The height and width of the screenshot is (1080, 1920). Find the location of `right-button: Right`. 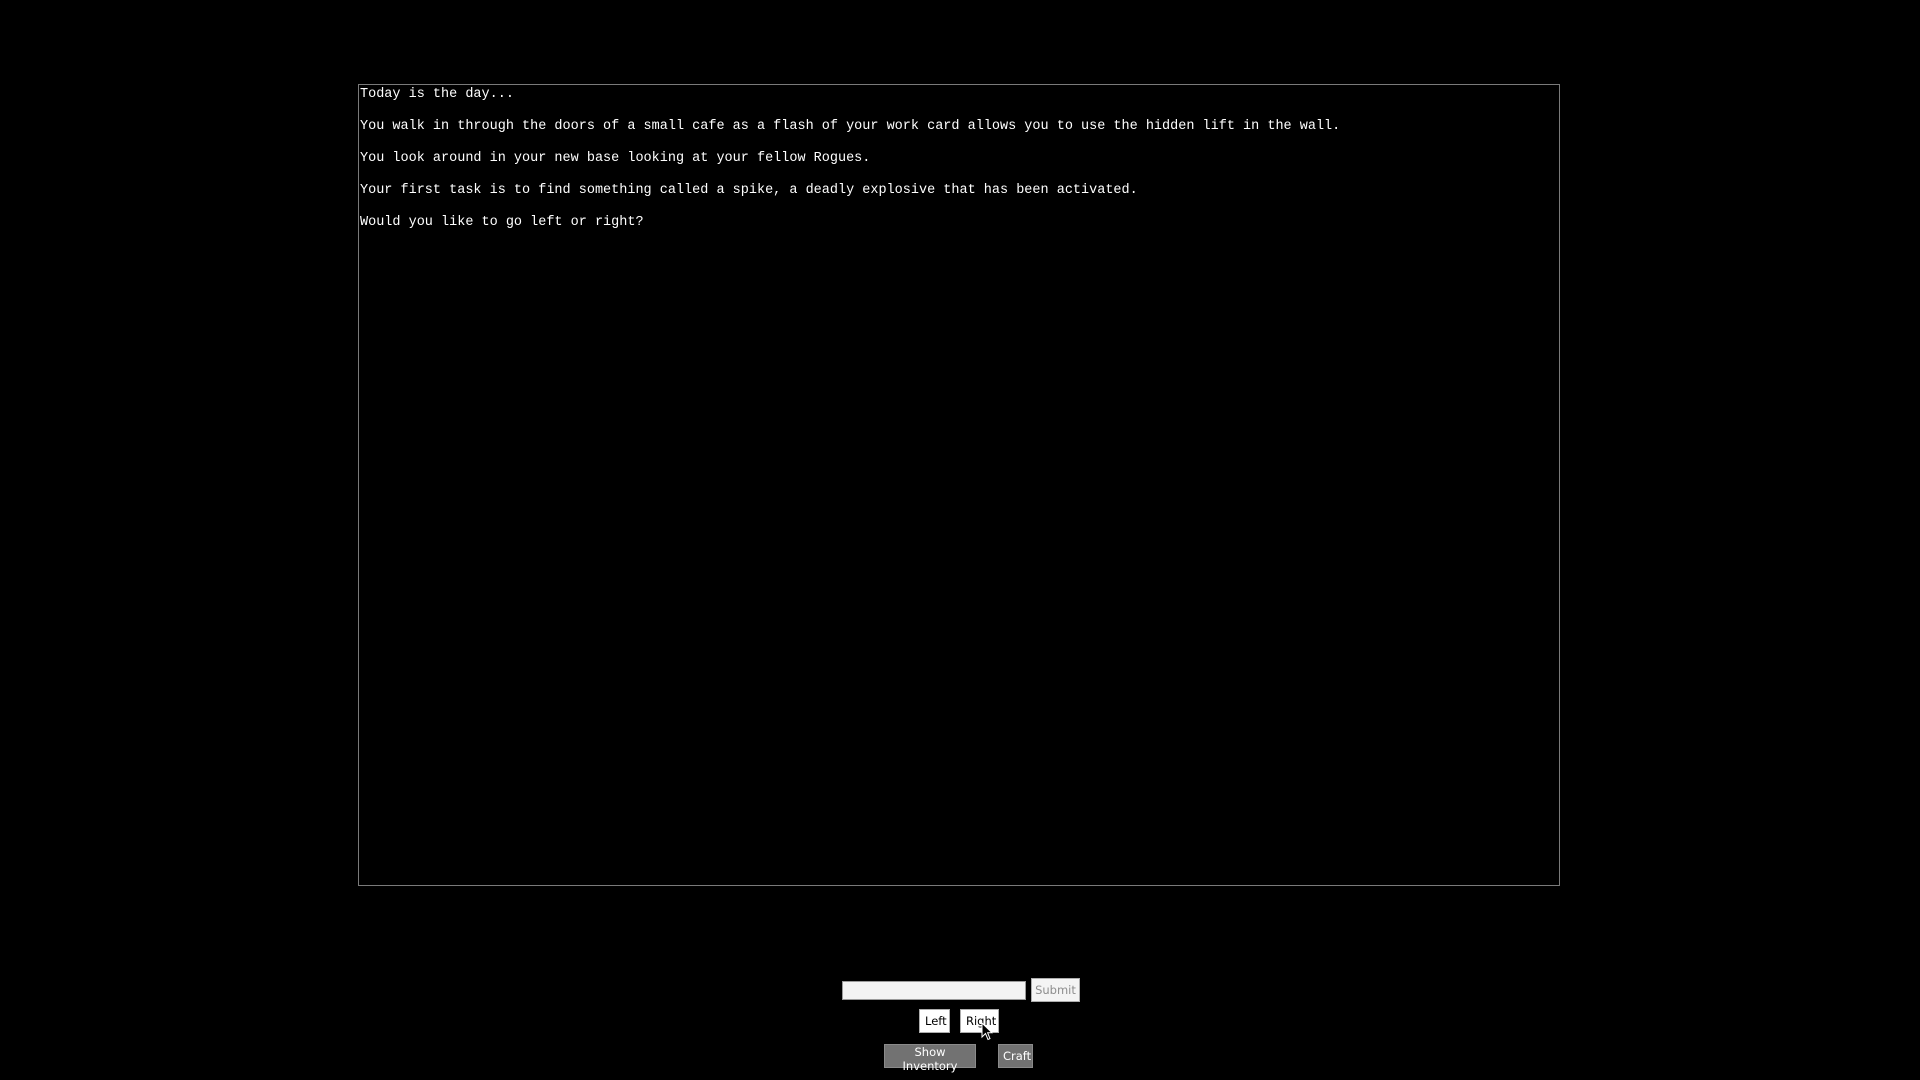

right-button: Right is located at coordinates (979, 1021).